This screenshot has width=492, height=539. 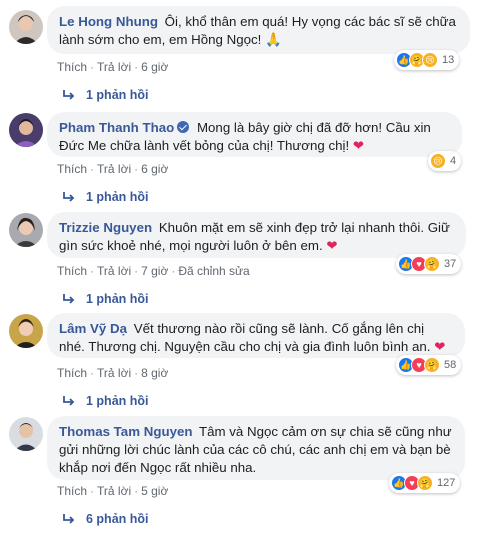 What do you see at coordinates (93, 328) in the screenshot?
I see `commenter-name: Lâm Vỹ Dạ` at bounding box center [93, 328].